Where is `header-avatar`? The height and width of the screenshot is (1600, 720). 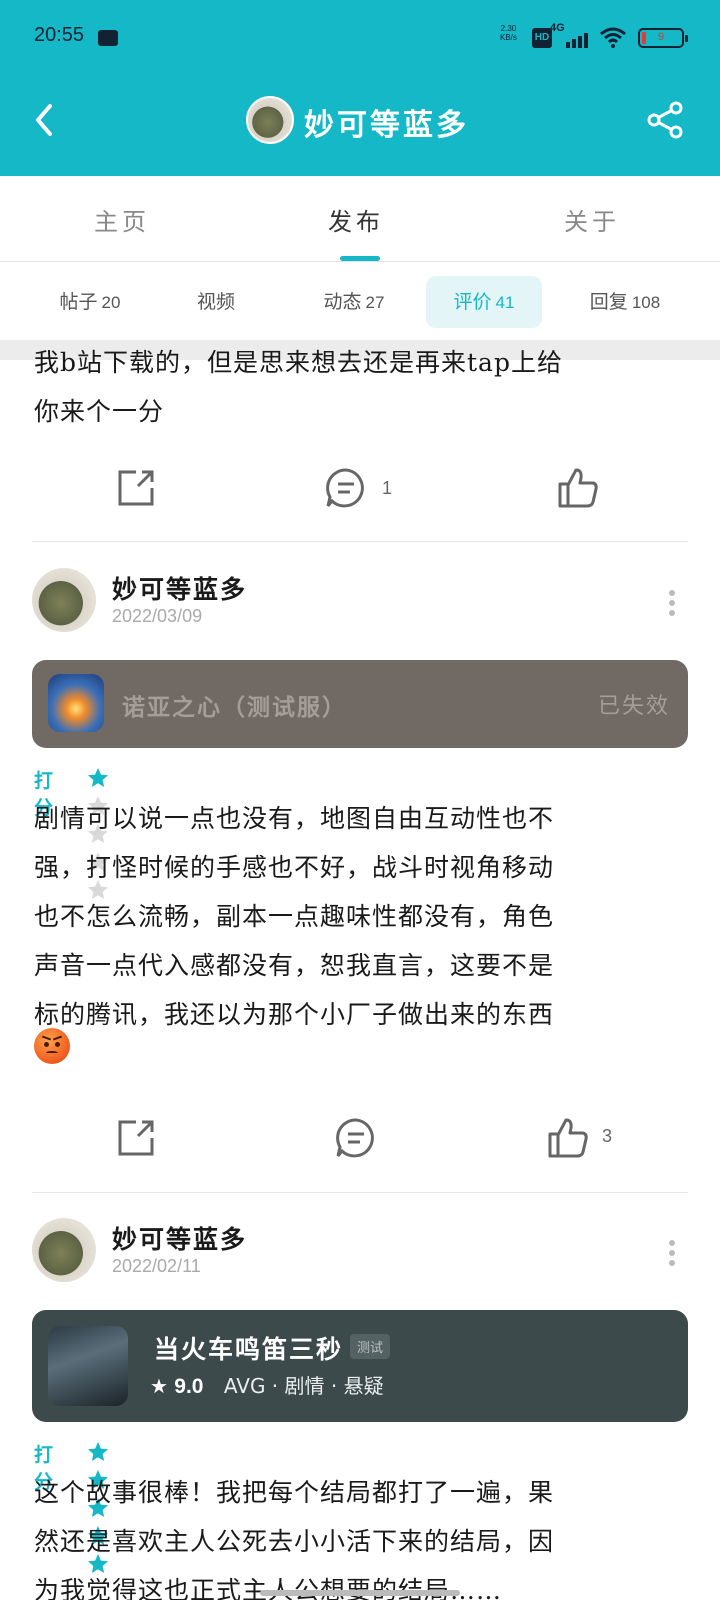 header-avatar is located at coordinates (270, 120).